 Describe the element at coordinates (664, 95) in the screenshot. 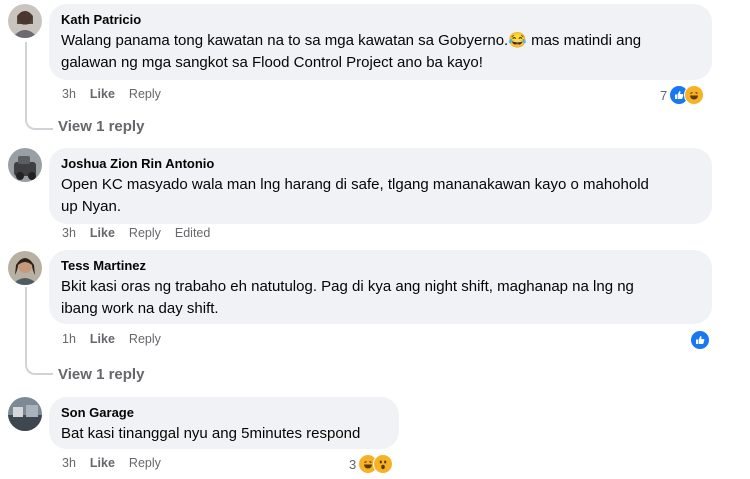

I see `reaction-count: 7` at that location.